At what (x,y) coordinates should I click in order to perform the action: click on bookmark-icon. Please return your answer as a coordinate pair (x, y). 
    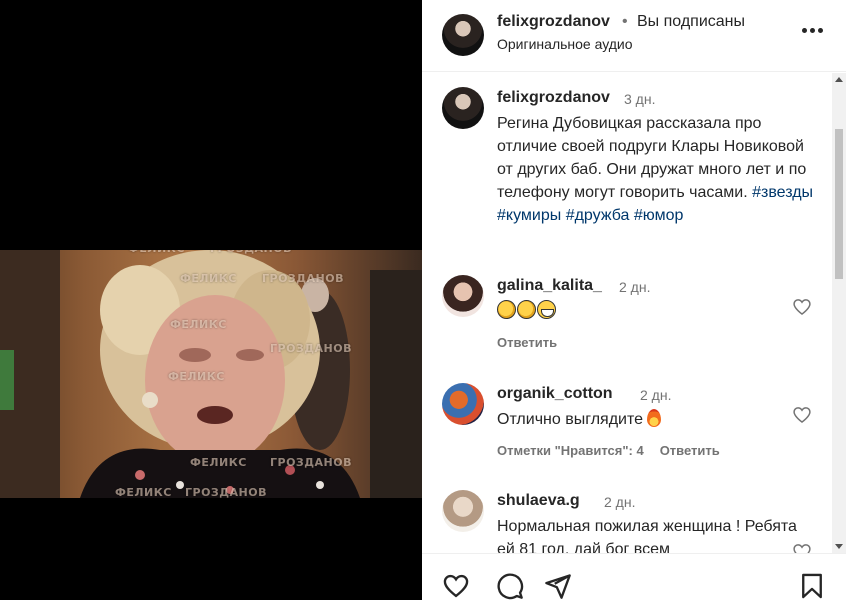
    Looking at the image, I should click on (812, 586).